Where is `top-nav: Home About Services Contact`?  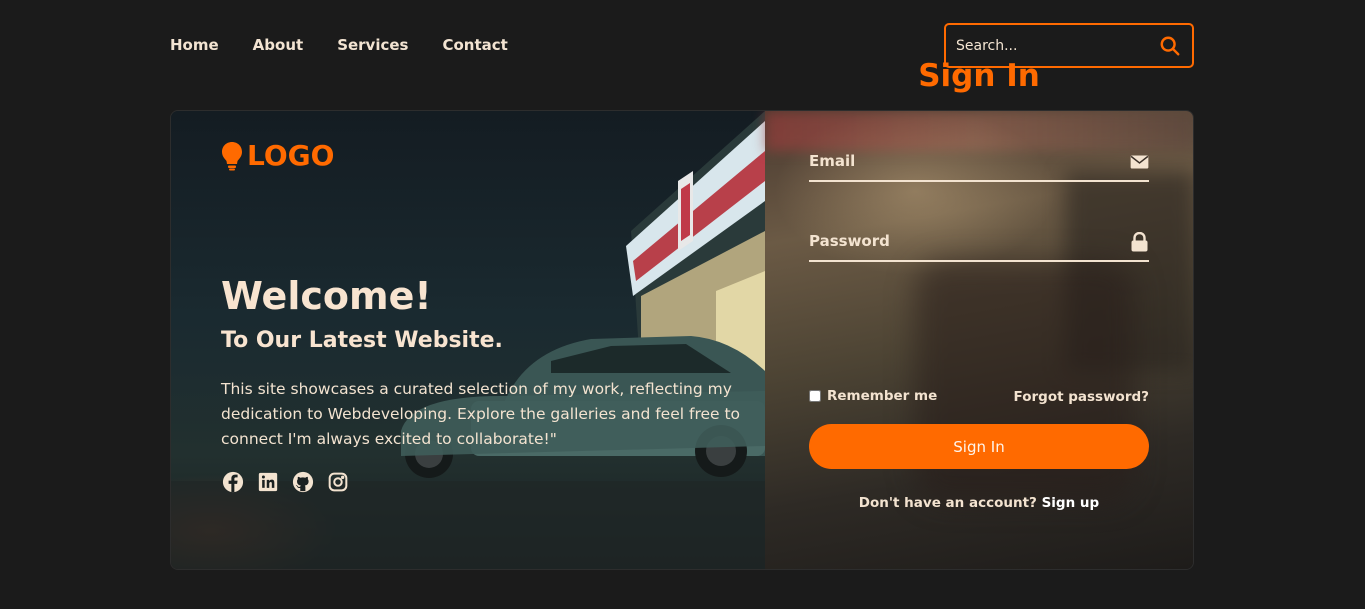 top-nav: Home About Services Contact is located at coordinates (356, 45).